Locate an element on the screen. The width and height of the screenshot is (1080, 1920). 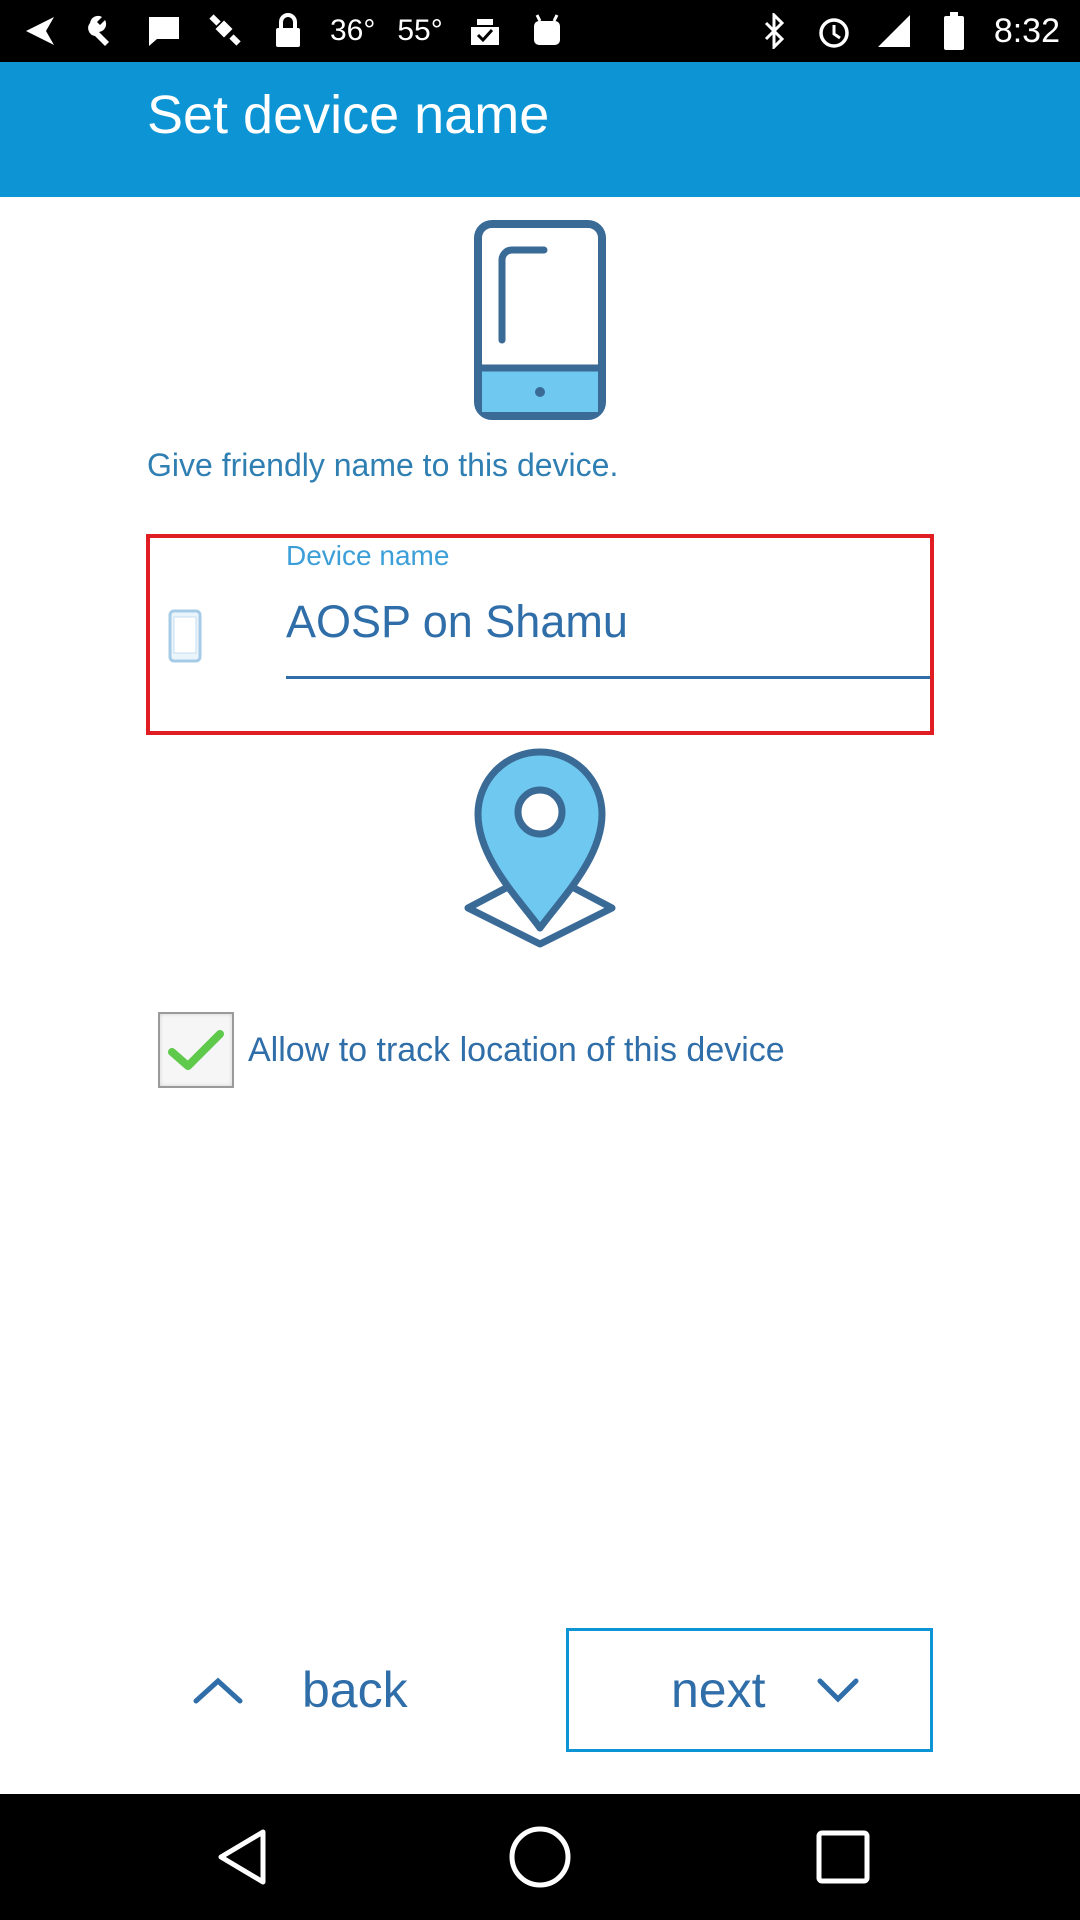
checkmark-icon is located at coordinates (196, 1050).